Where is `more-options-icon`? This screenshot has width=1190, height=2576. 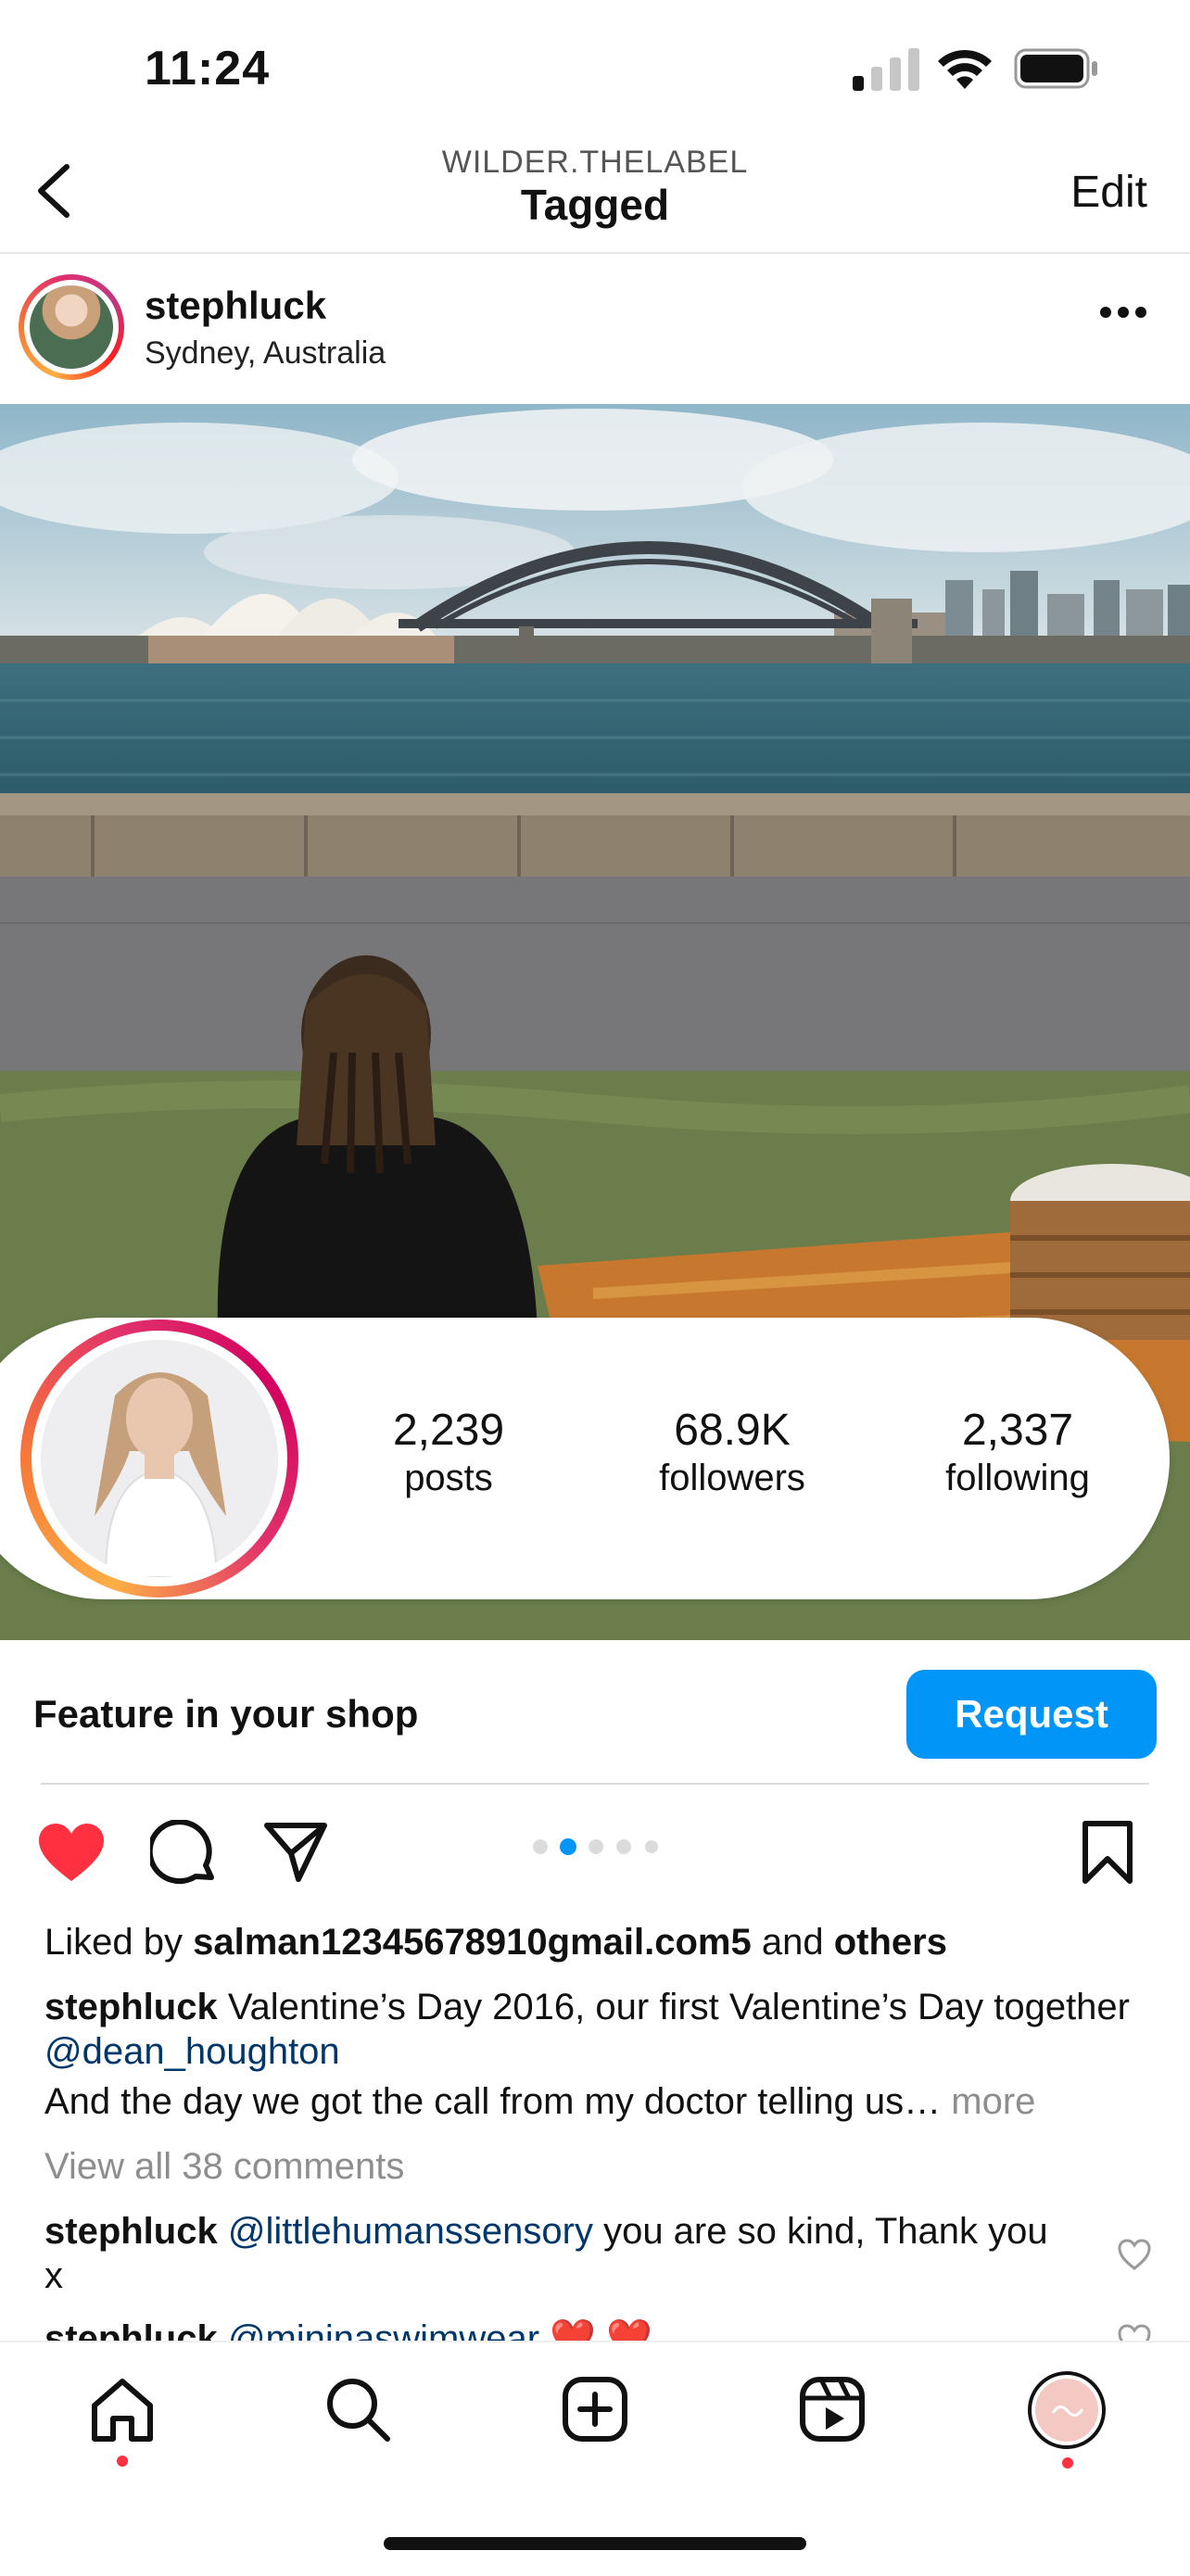
more-options-icon is located at coordinates (1123, 313).